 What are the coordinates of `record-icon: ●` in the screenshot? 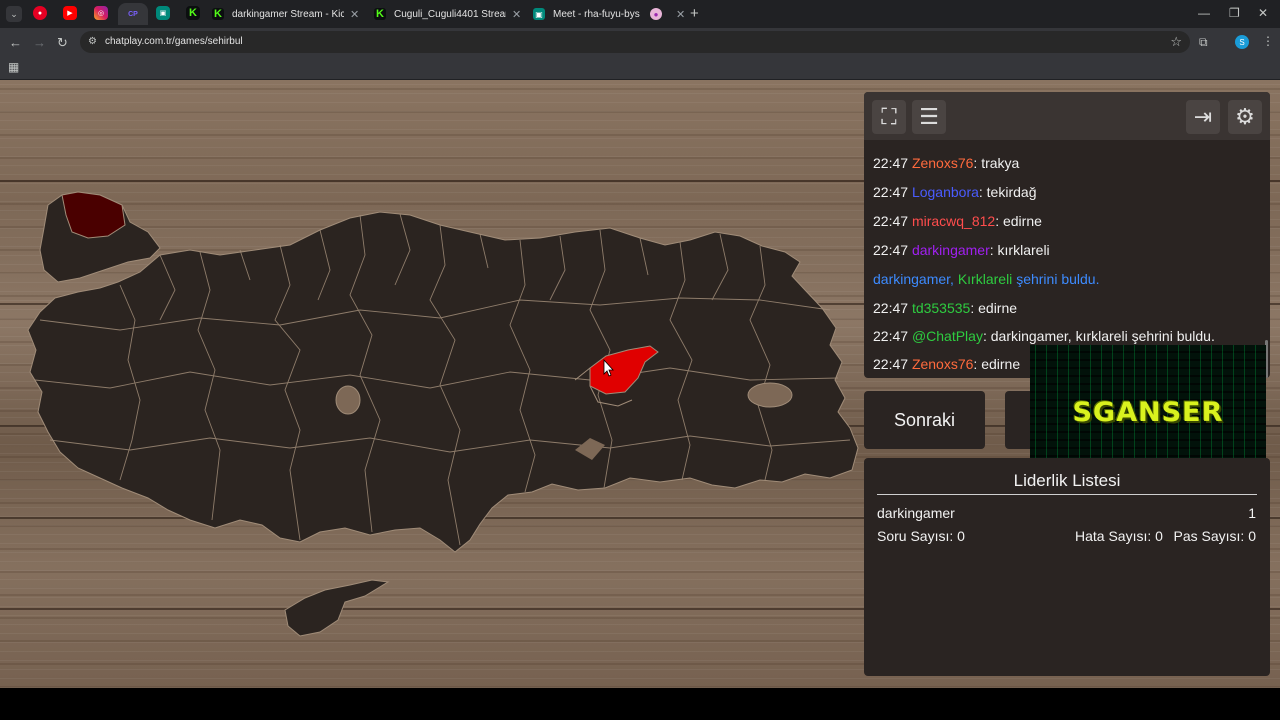 It's located at (656, 14).